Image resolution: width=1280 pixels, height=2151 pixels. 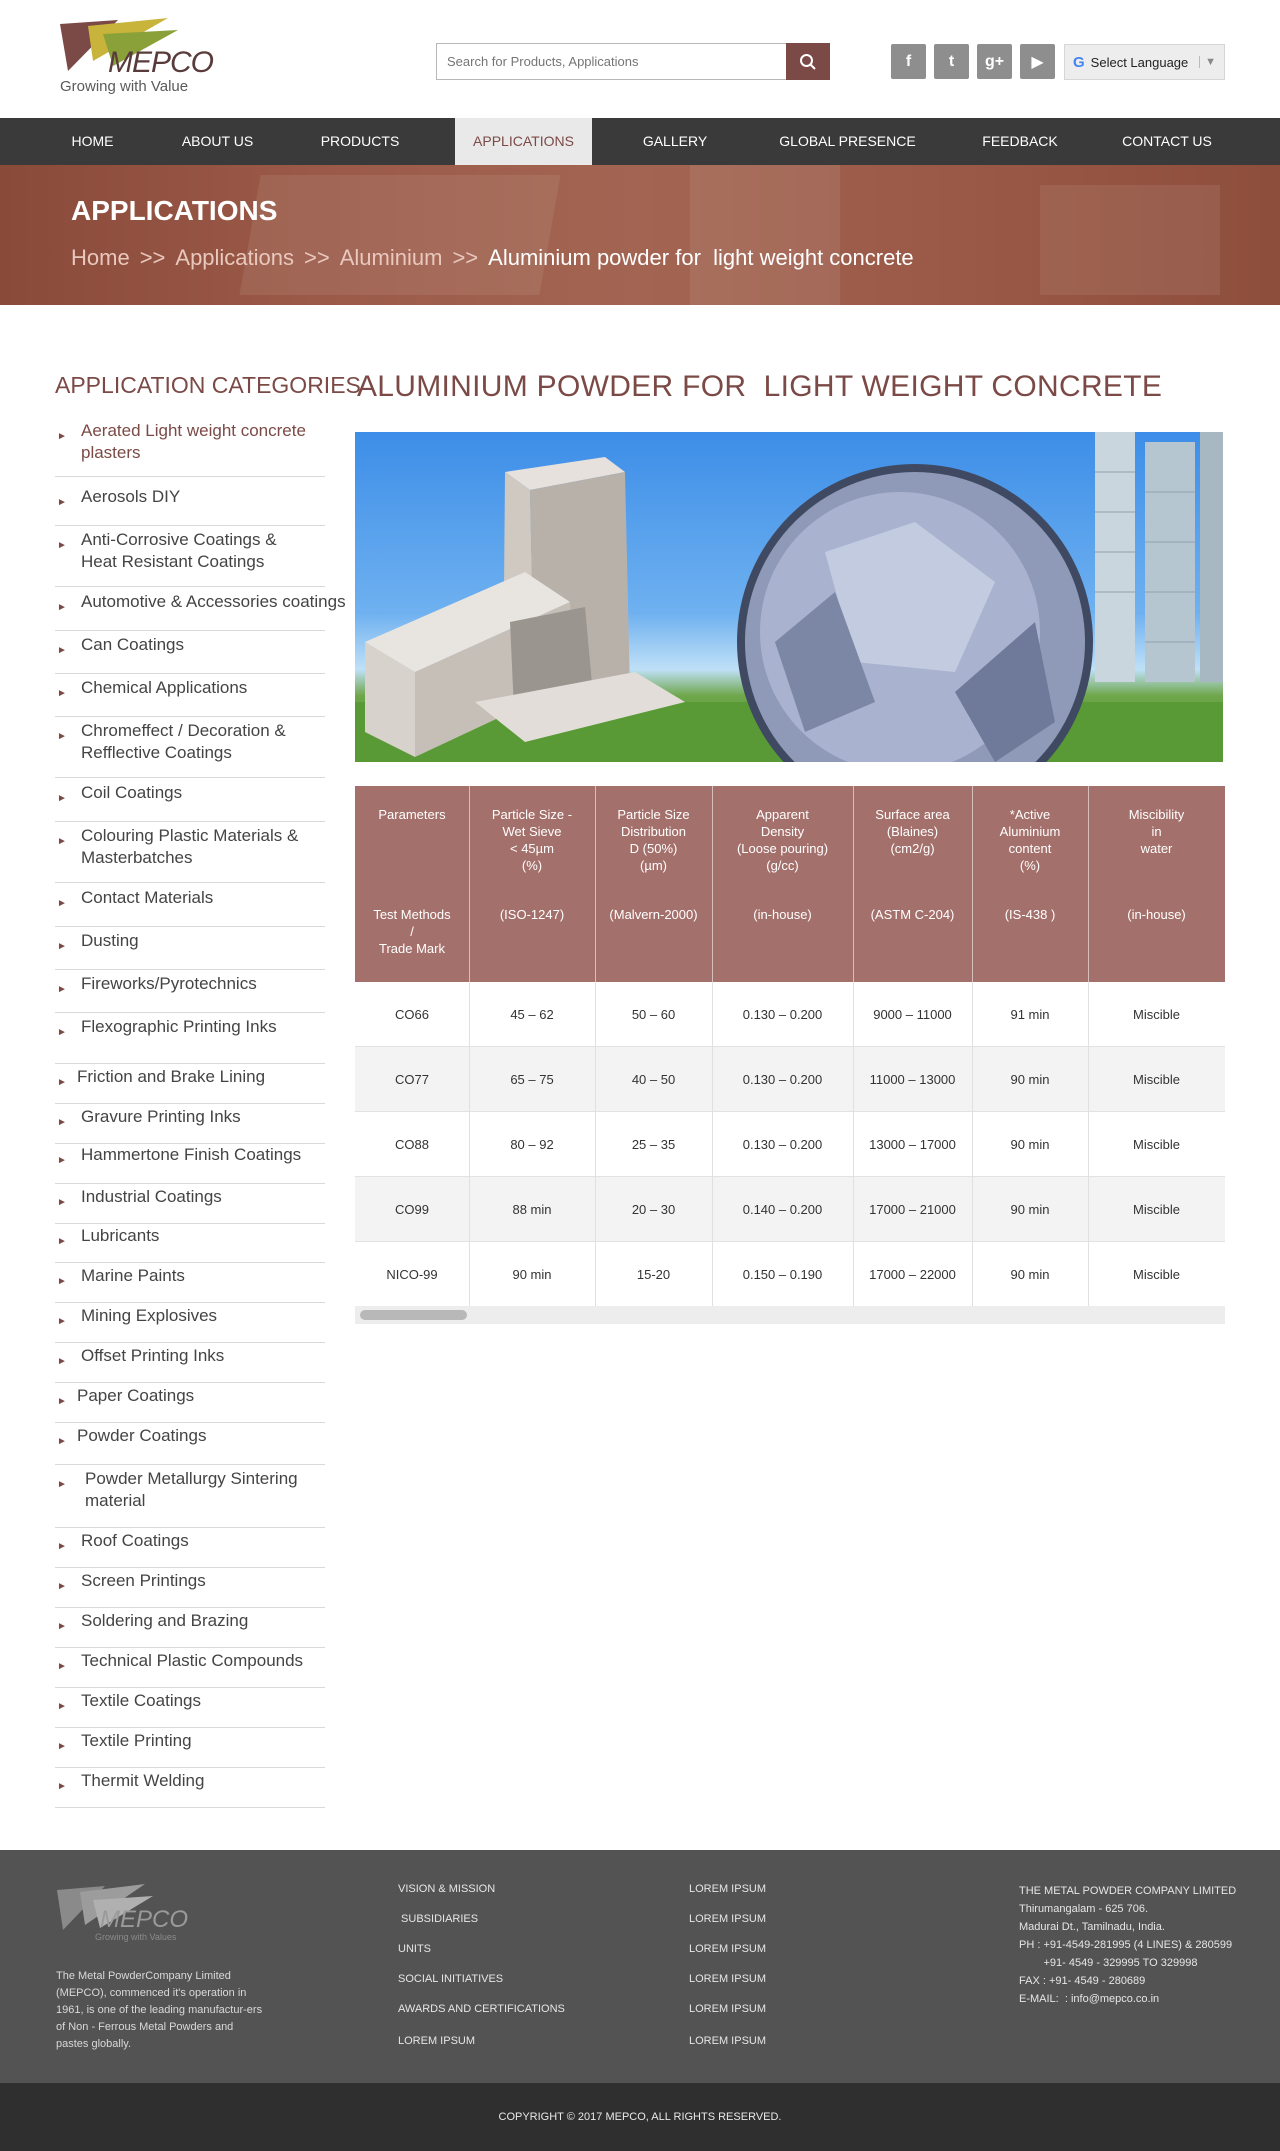 What do you see at coordinates (446, 1889) in the screenshot?
I see `footer-link-vision: VISION & MISSION` at bounding box center [446, 1889].